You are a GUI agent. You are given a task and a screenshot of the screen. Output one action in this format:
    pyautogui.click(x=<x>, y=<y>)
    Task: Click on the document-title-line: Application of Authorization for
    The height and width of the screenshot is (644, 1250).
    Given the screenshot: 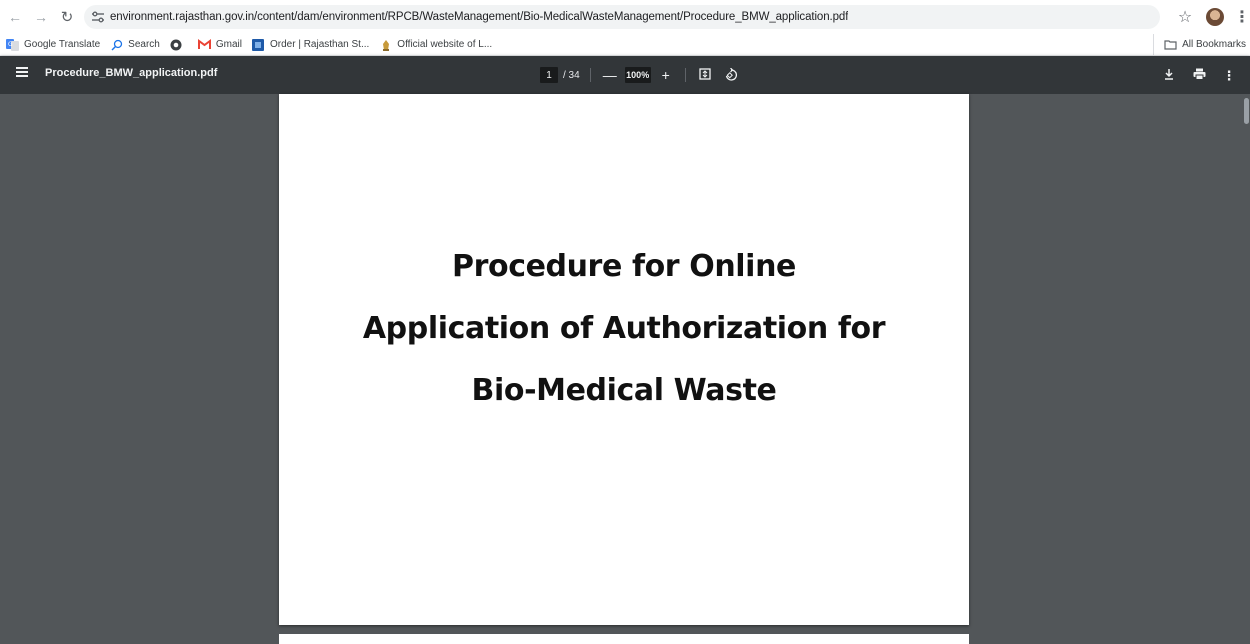 What is the action you would take?
    pyautogui.click(x=624, y=328)
    